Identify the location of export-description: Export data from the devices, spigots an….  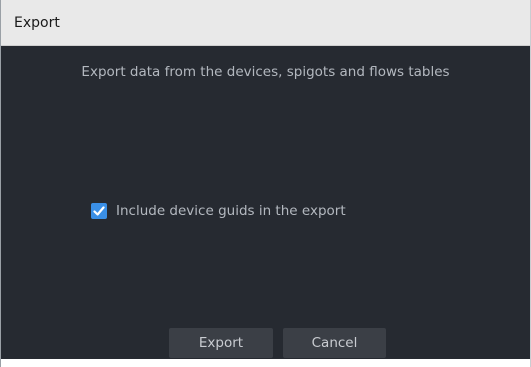
(265, 72).